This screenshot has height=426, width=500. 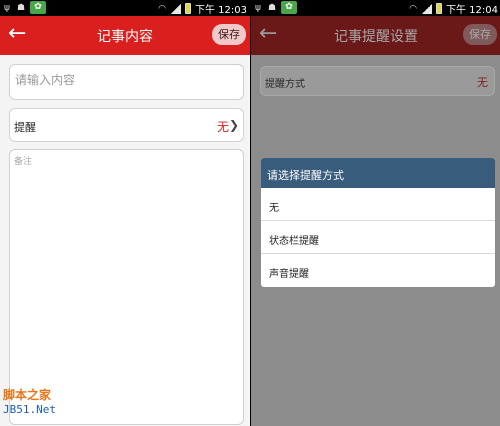 What do you see at coordinates (482, 82) in the screenshot?
I see `reminder-mode-value: 无` at bounding box center [482, 82].